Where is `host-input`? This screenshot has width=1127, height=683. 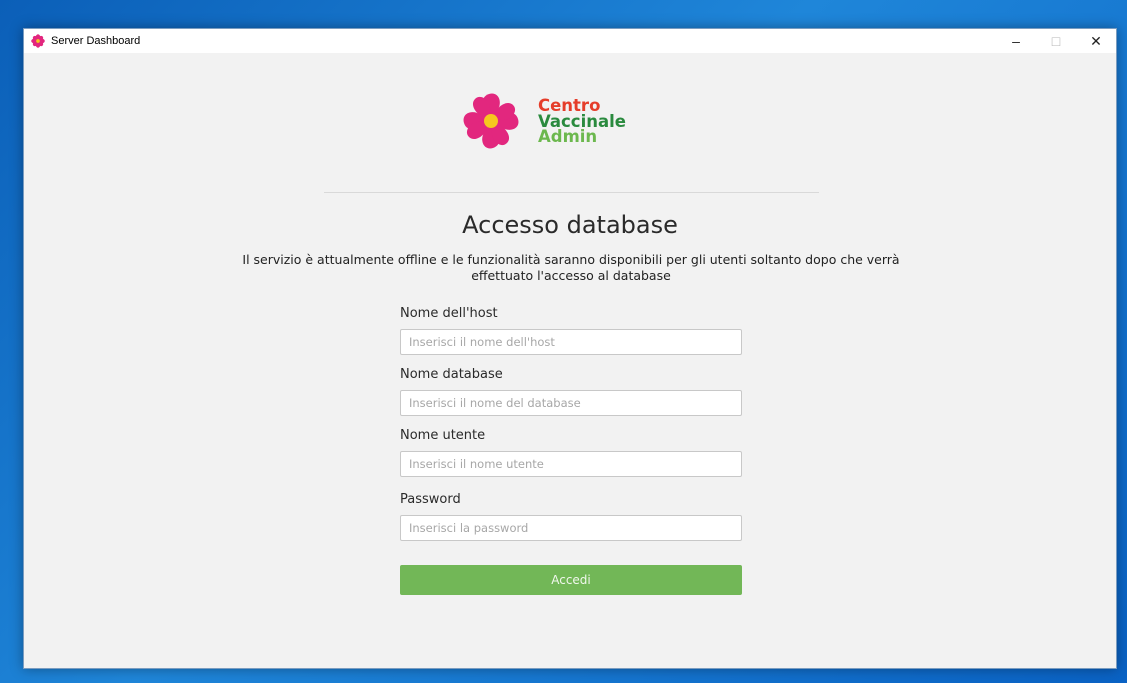 host-input is located at coordinates (571, 342).